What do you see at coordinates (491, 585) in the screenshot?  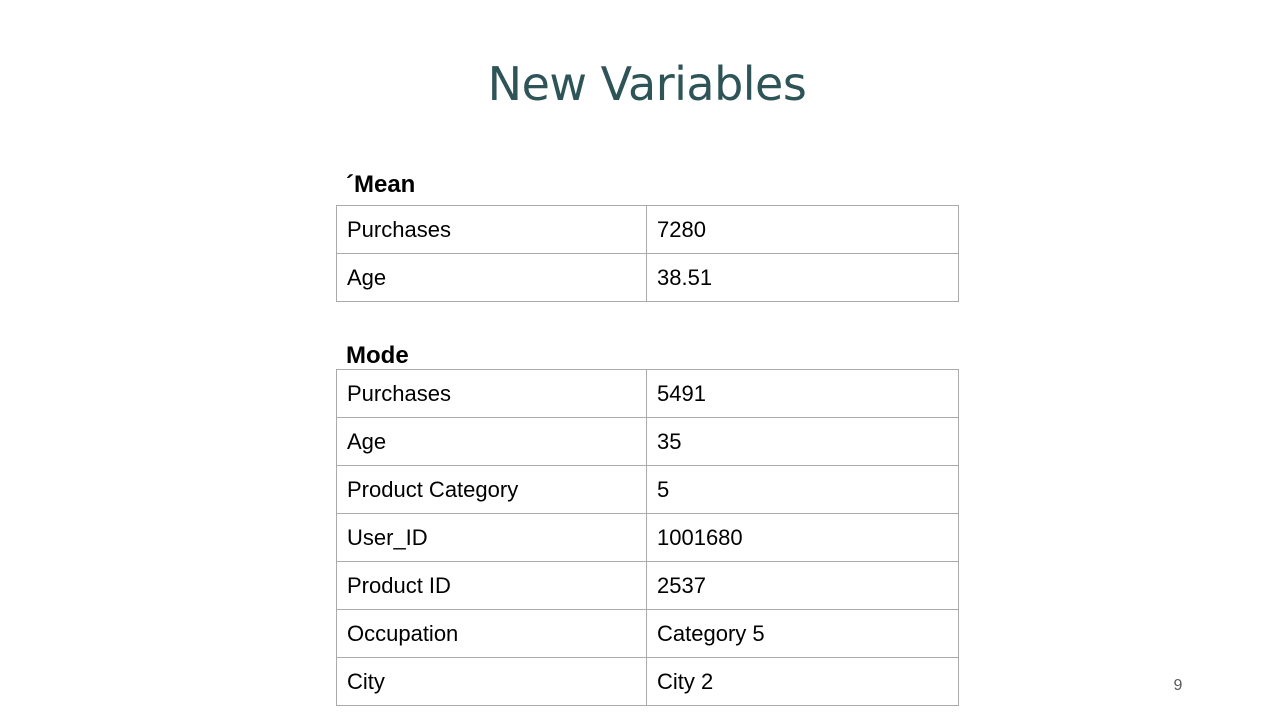 I see `row-key: Product ID` at bounding box center [491, 585].